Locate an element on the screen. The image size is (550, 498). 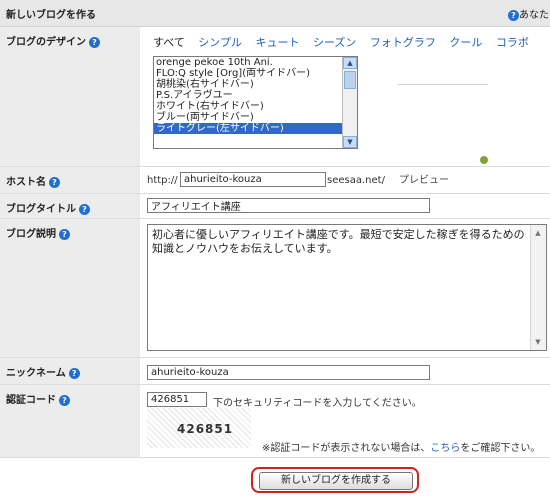
blog-description-label: ブログ説明 is located at coordinates (31, 234).